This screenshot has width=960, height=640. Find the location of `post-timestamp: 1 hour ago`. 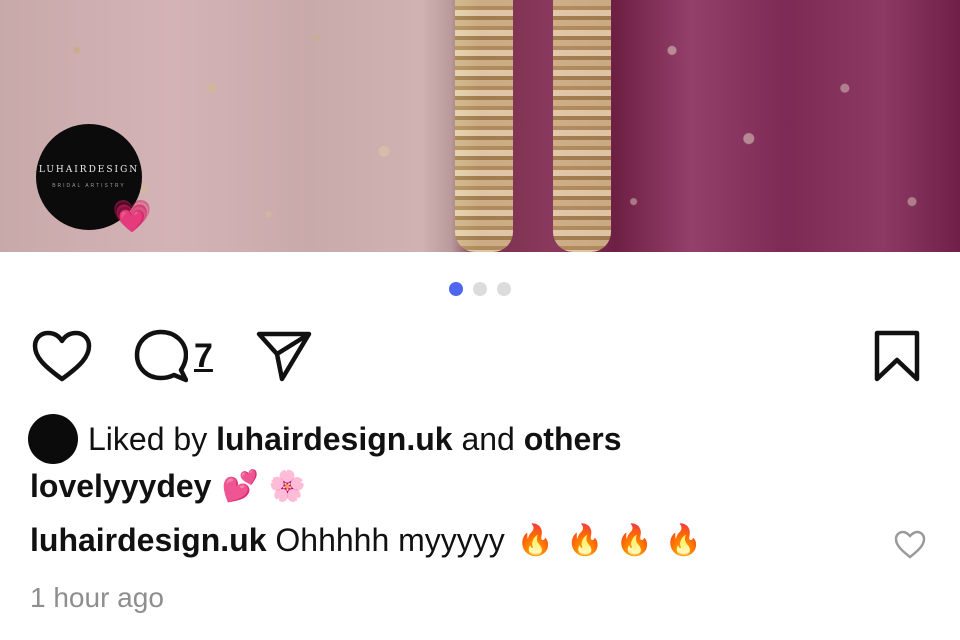

post-timestamp: 1 hour ago is located at coordinates (97, 597).